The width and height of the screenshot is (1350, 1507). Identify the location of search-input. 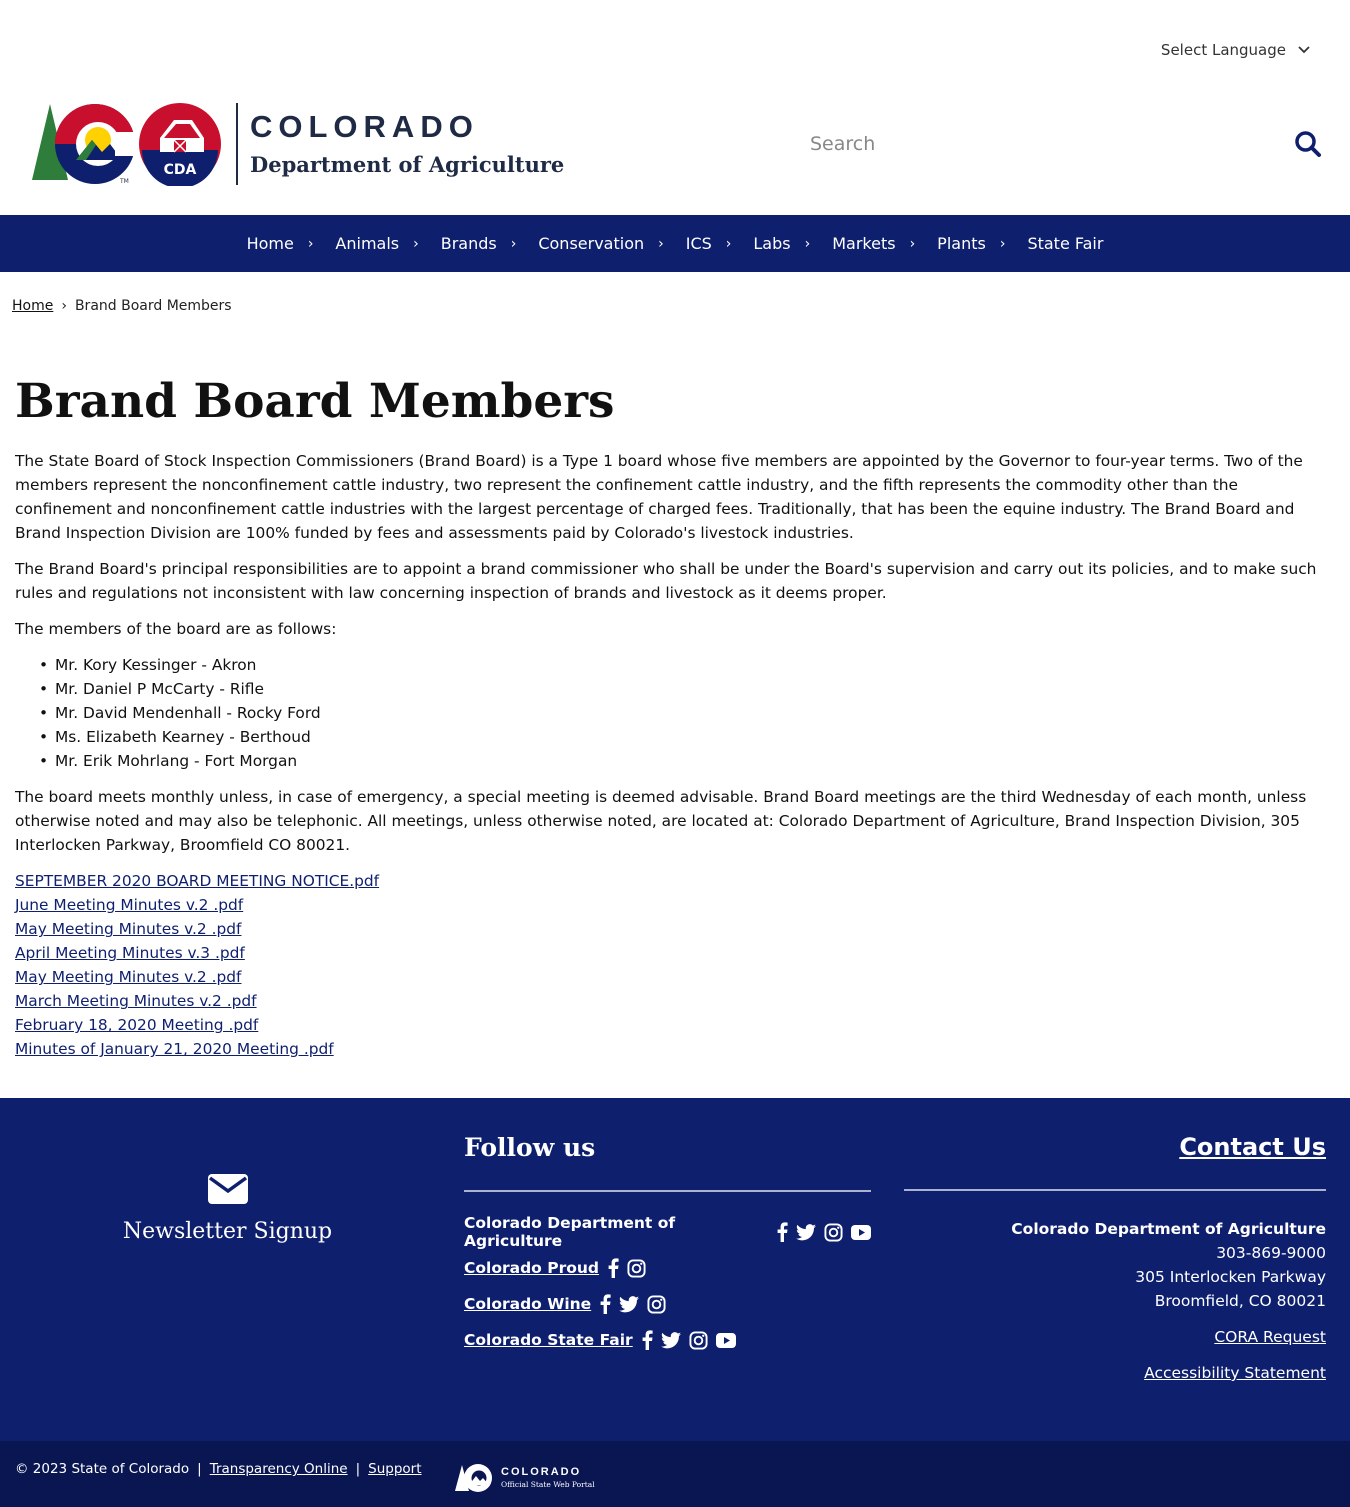
(1035, 144).